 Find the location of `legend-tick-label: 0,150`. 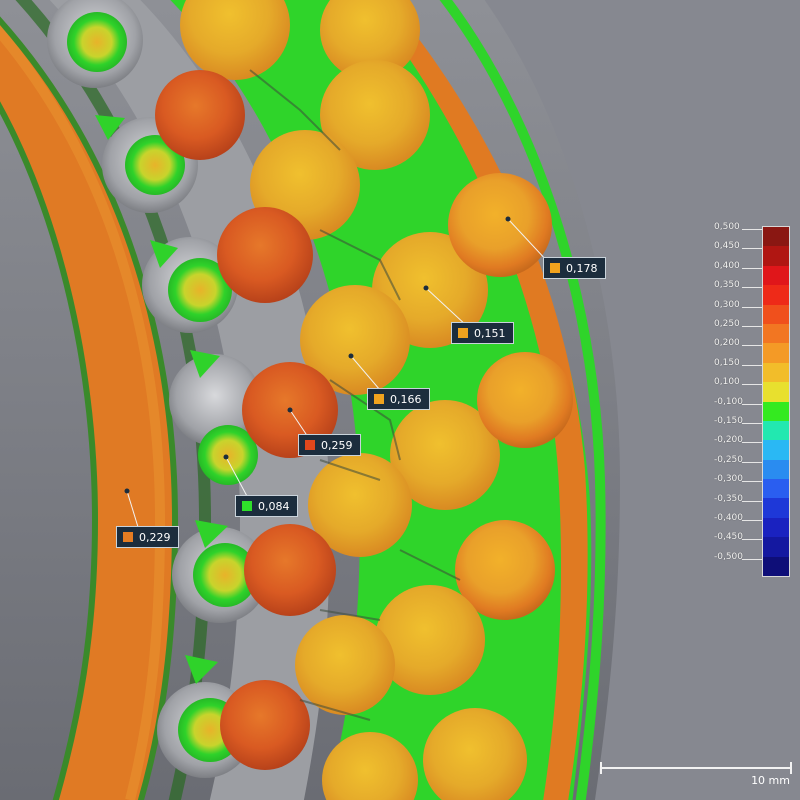

legend-tick-label: 0,150 is located at coordinates (738, 363).